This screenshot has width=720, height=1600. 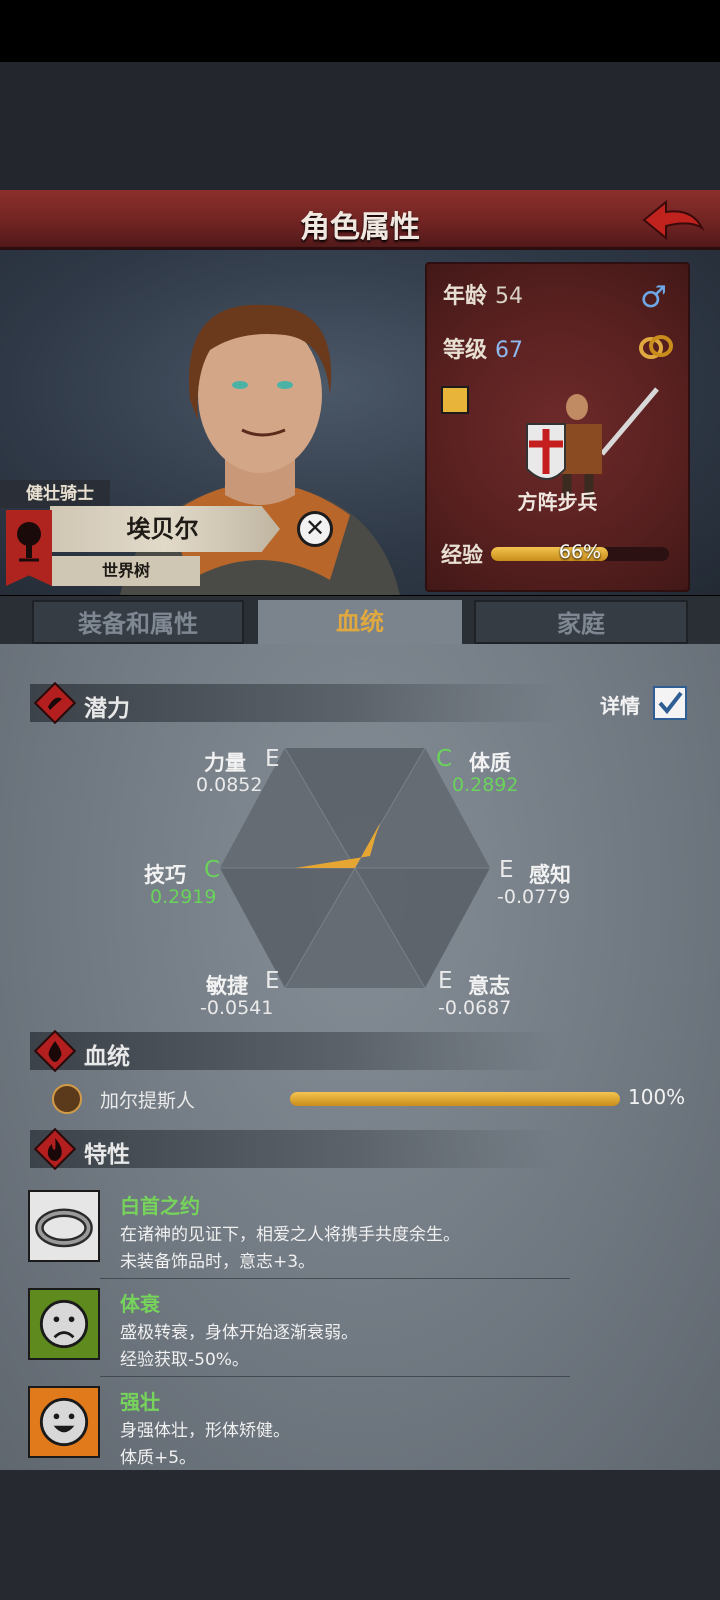 What do you see at coordinates (360, 227) in the screenshot?
I see `page-title: 角色属性` at bounding box center [360, 227].